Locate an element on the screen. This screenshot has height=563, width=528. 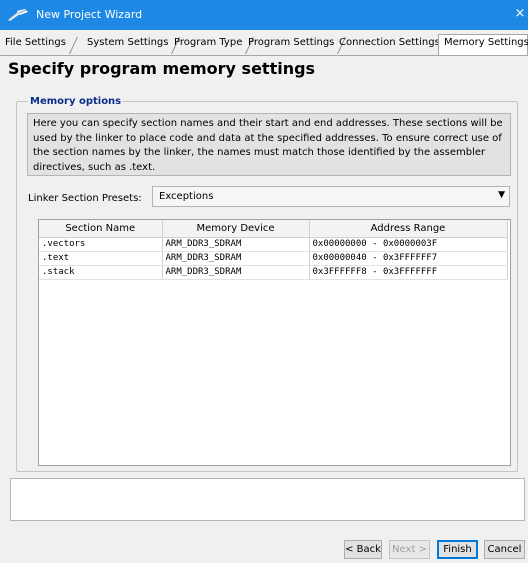
column-header-memory-device: Memory Device is located at coordinates (236, 229).